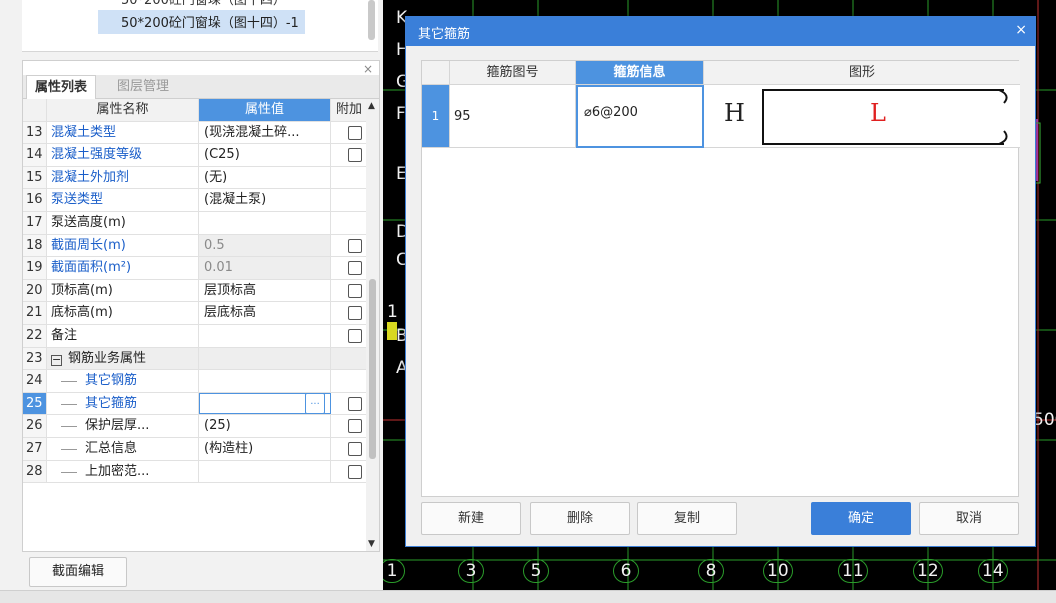 The width and height of the screenshot is (1056, 603). I want to click on row-number: 19, so click(35, 268).